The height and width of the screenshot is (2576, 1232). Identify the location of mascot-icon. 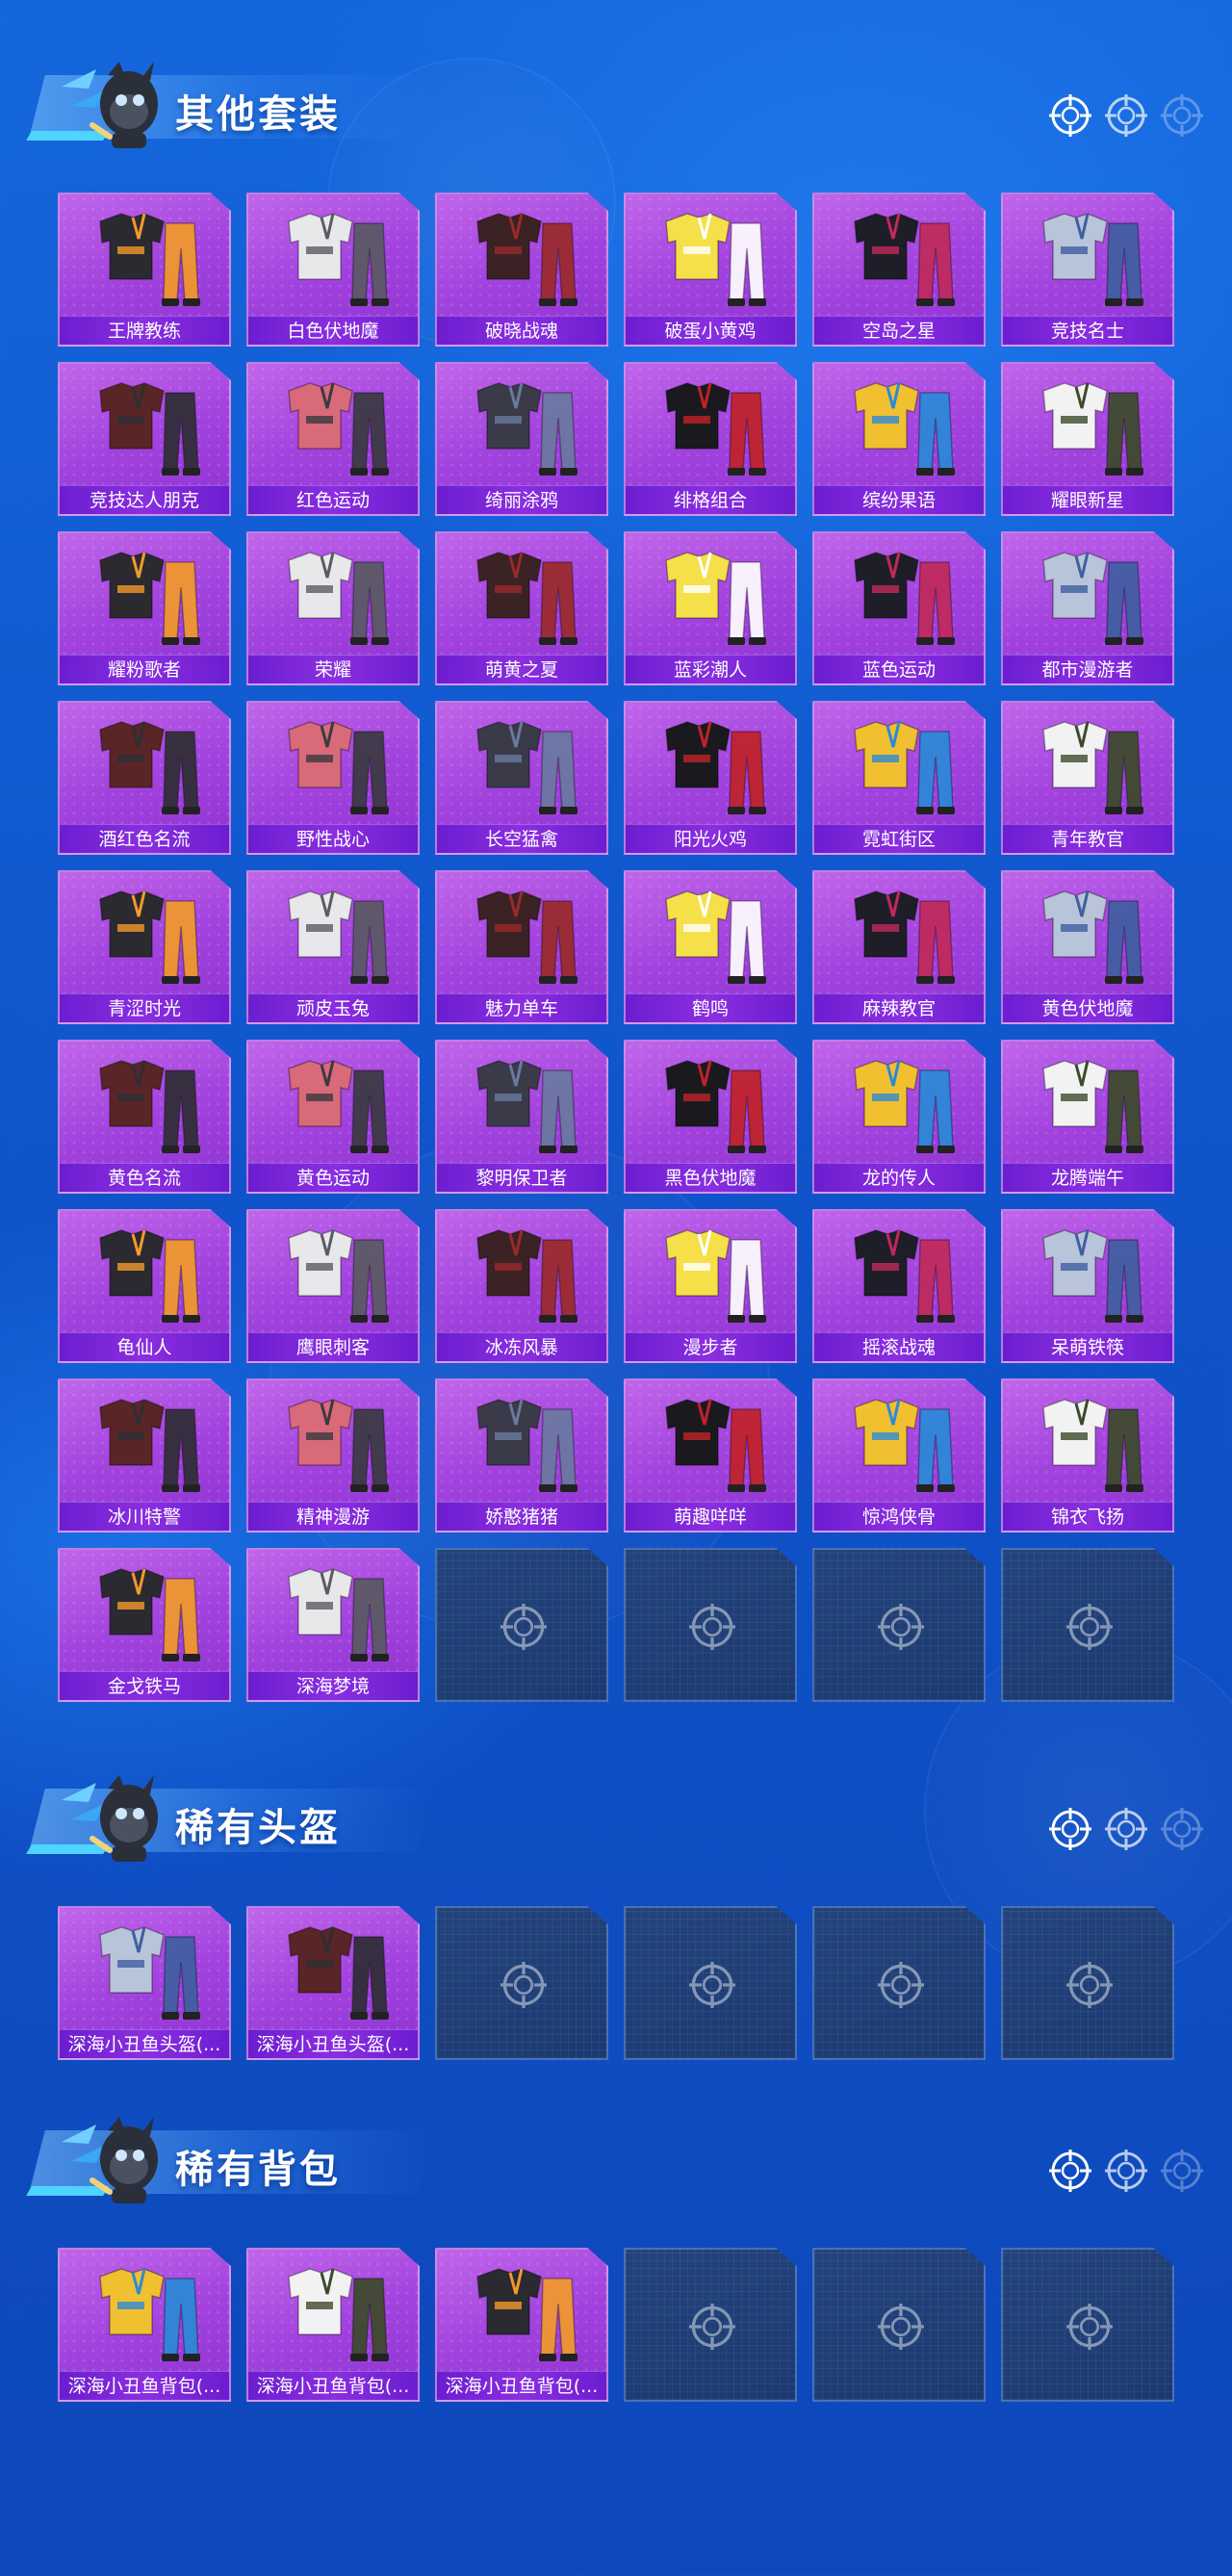
(110, 2160).